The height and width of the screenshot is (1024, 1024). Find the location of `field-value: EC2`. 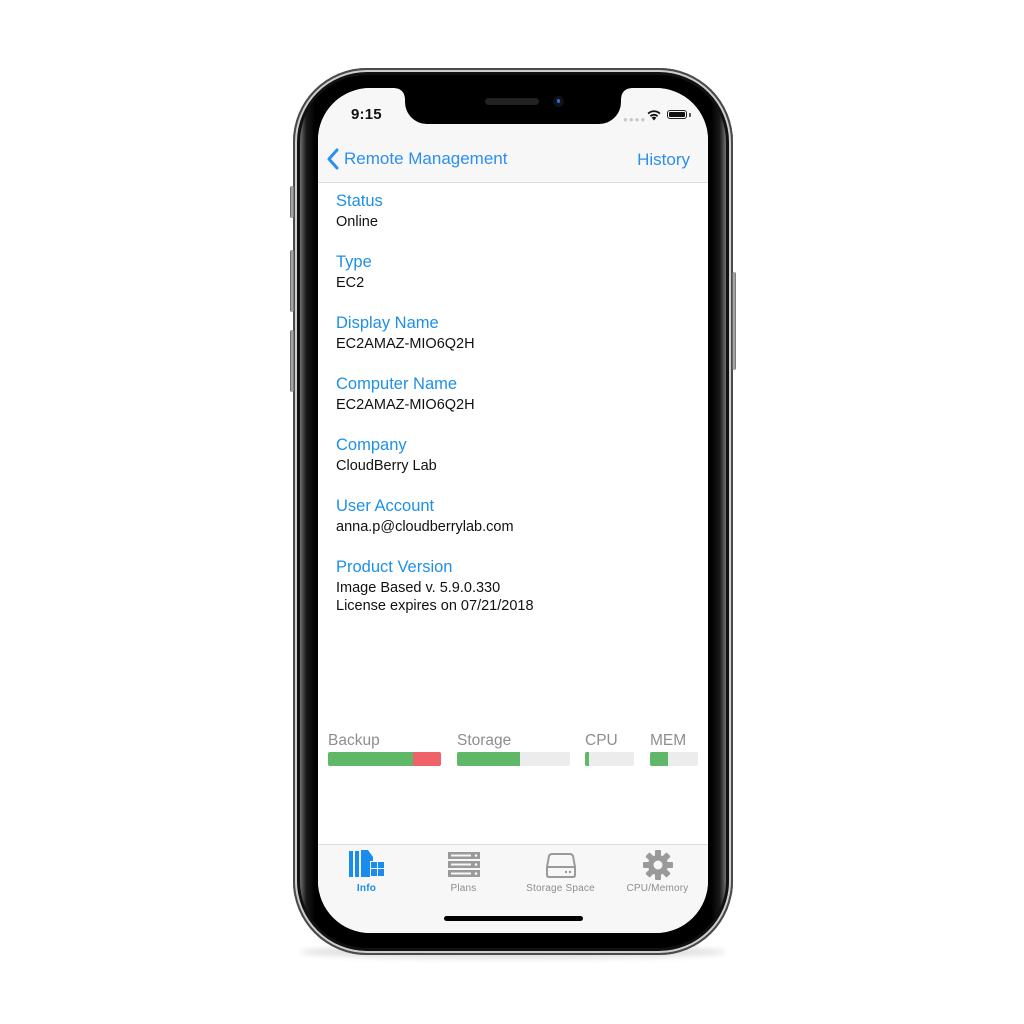

field-value: EC2 is located at coordinates (350, 283).